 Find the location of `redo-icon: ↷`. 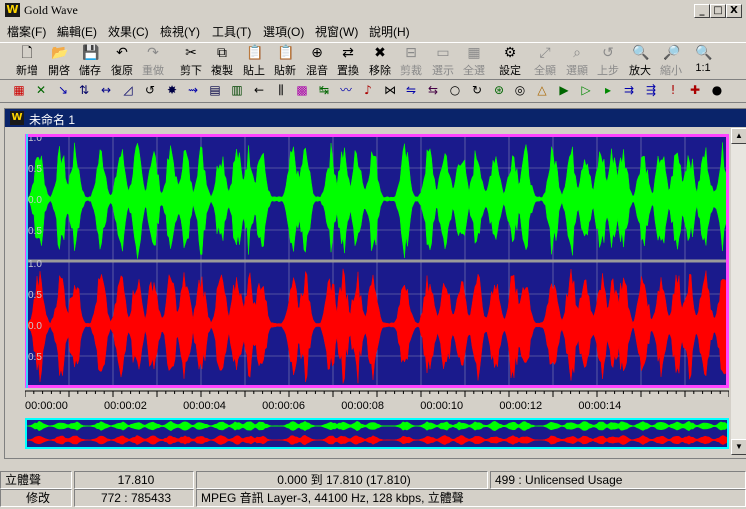

redo-icon: ↷ is located at coordinates (153, 53).